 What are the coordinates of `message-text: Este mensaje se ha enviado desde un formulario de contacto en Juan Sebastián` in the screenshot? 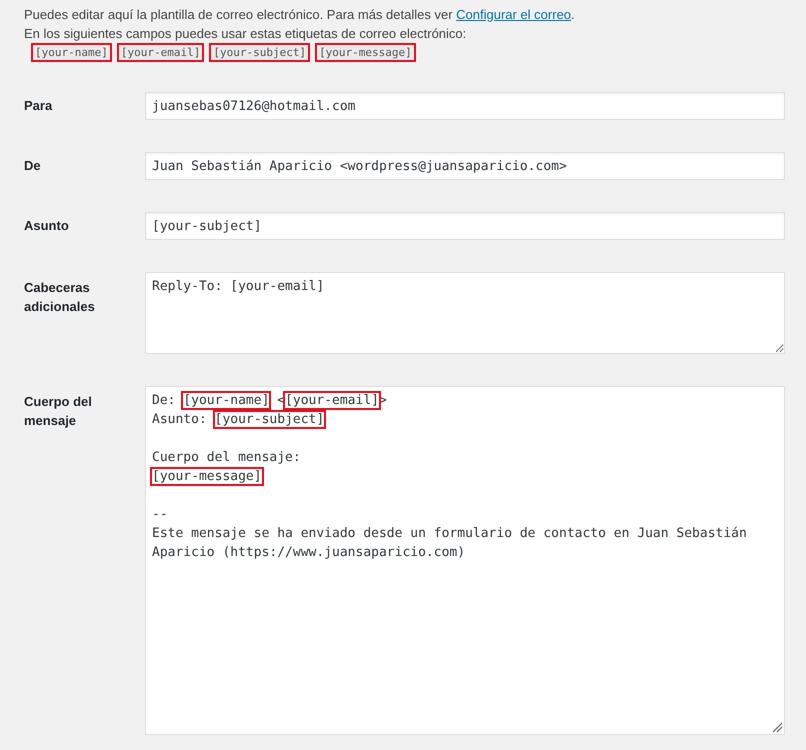 It's located at (449, 533).